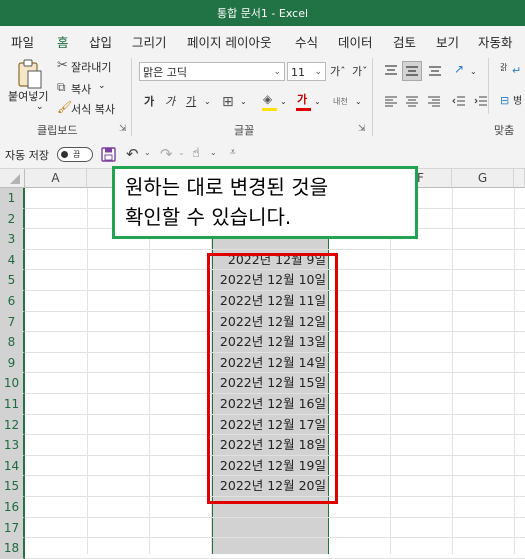 The height and width of the screenshot is (559, 525). I want to click on row-header: 10, so click(12, 383).